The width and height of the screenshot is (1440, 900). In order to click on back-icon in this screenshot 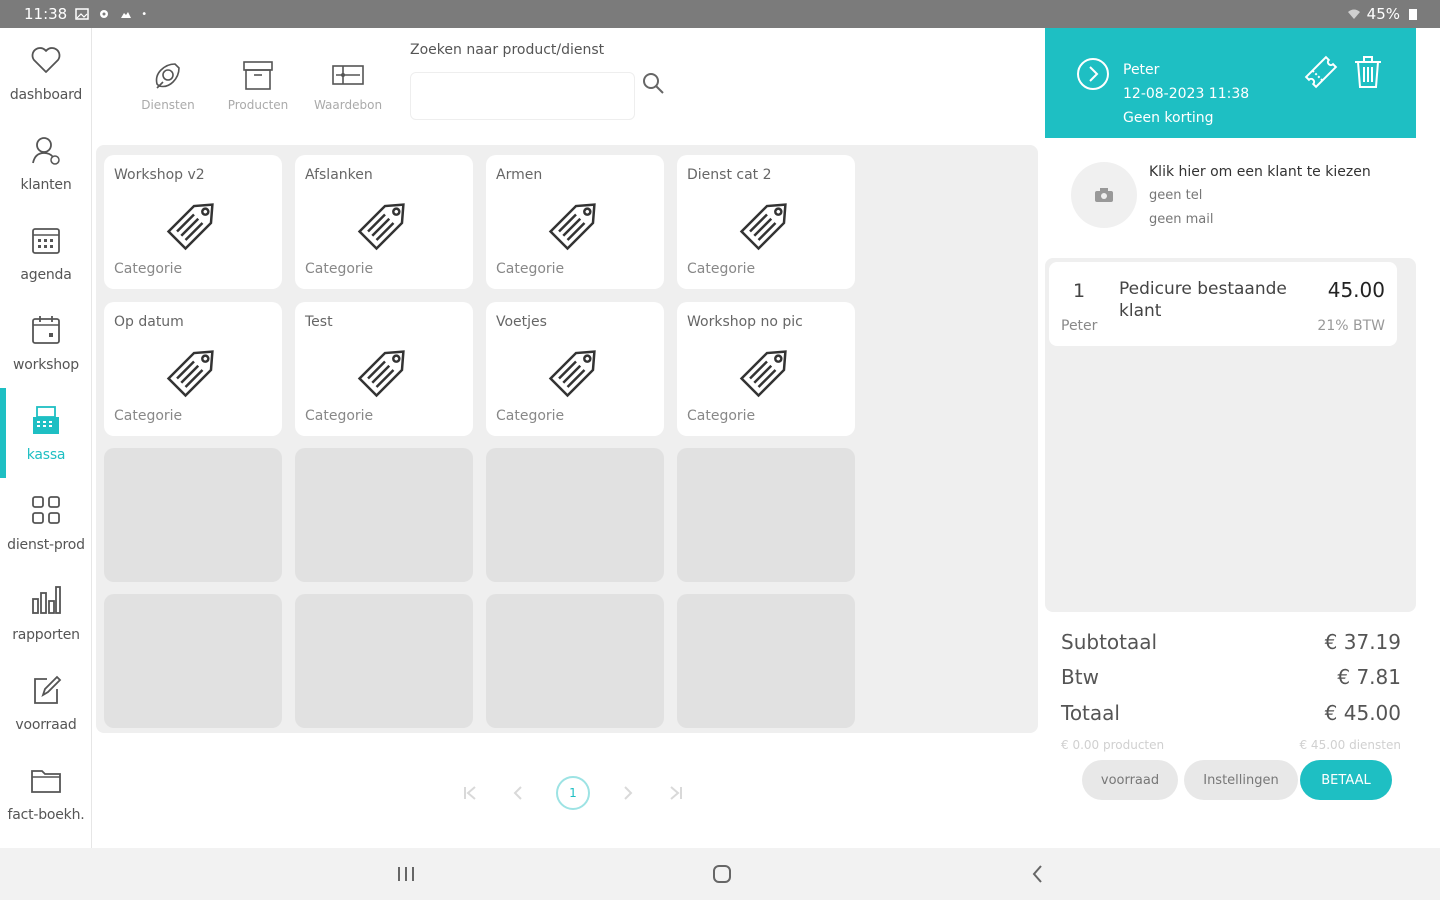, I will do `click(1038, 874)`.